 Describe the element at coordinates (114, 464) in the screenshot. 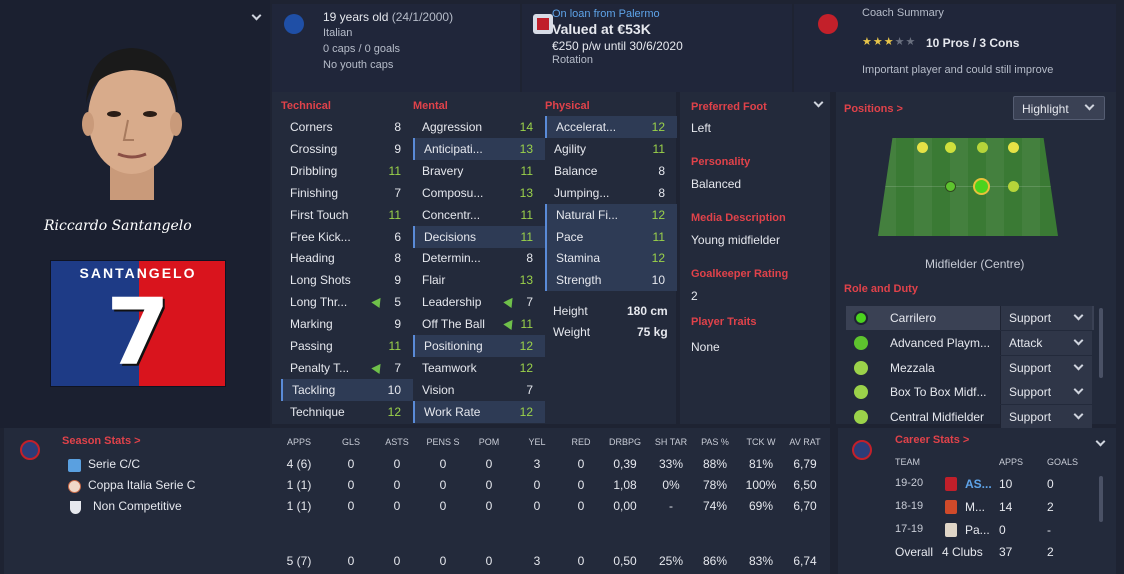

I see `competition-name: Serie C/C` at that location.